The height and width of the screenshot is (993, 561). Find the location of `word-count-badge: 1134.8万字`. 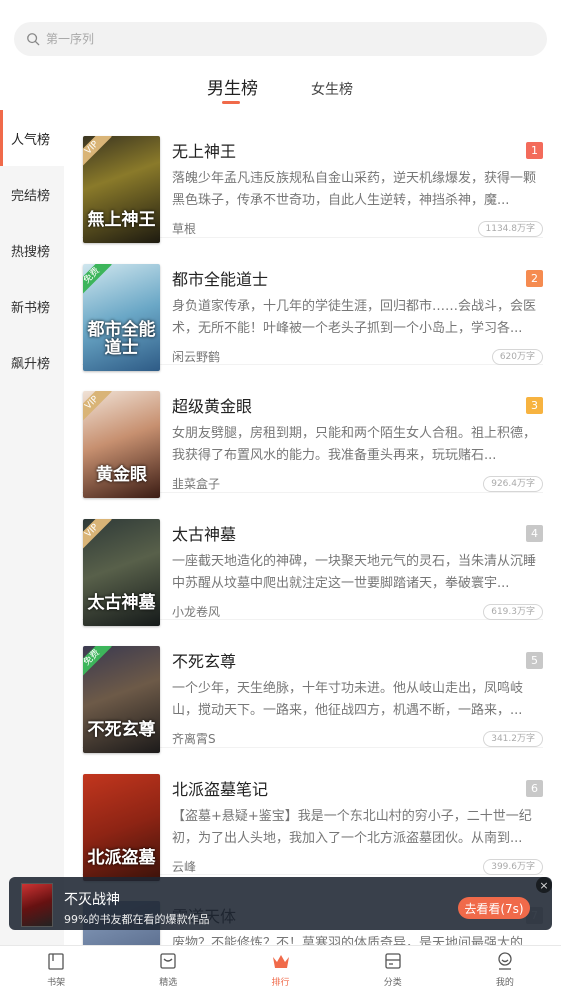

word-count-badge: 1134.8万字 is located at coordinates (510, 229).